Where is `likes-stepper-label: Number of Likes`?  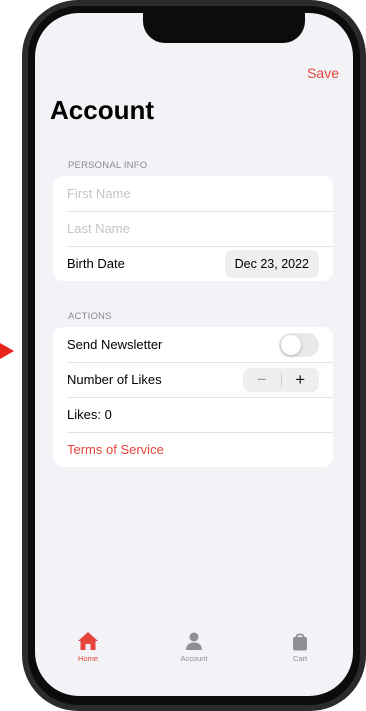
likes-stepper-label: Number of Likes is located at coordinates (114, 379).